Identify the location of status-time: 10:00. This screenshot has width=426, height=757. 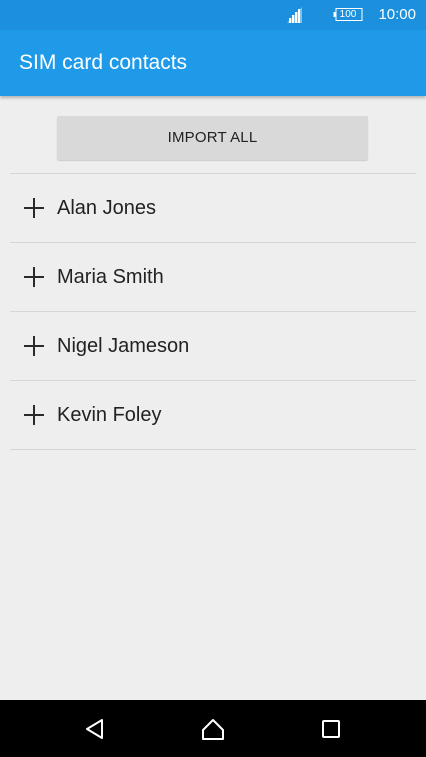
(397, 14).